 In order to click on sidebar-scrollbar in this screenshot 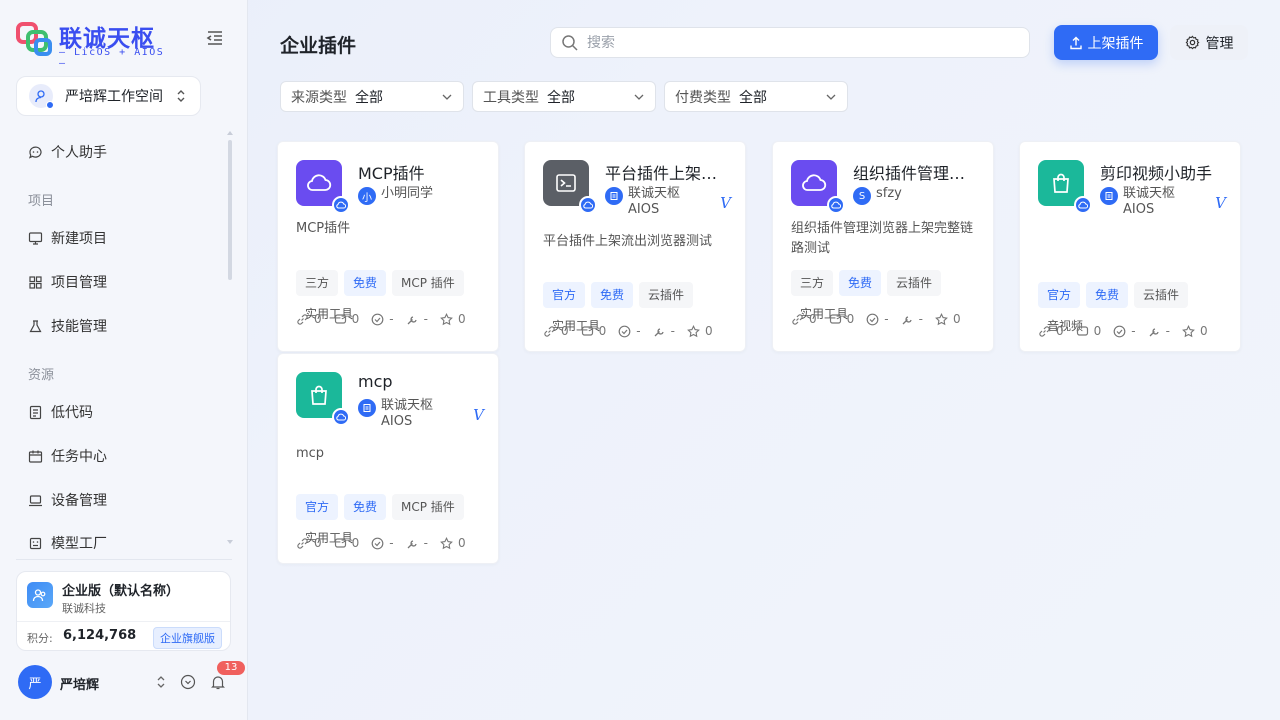, I will do `click(230, 210)`.